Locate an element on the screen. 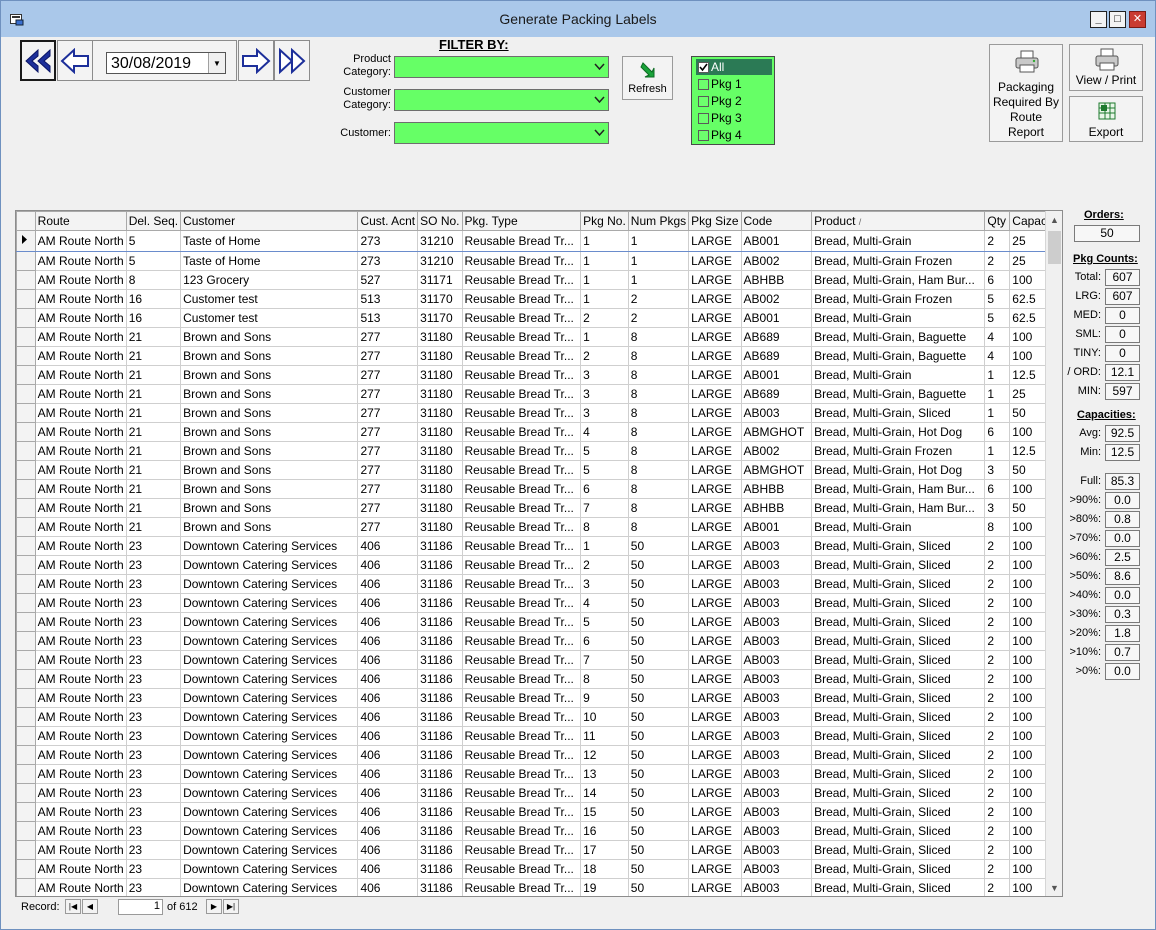 The width and height of the screenshot is (1156, 930). cell-pkg-no: 13 is located at coordinates (604, 774).